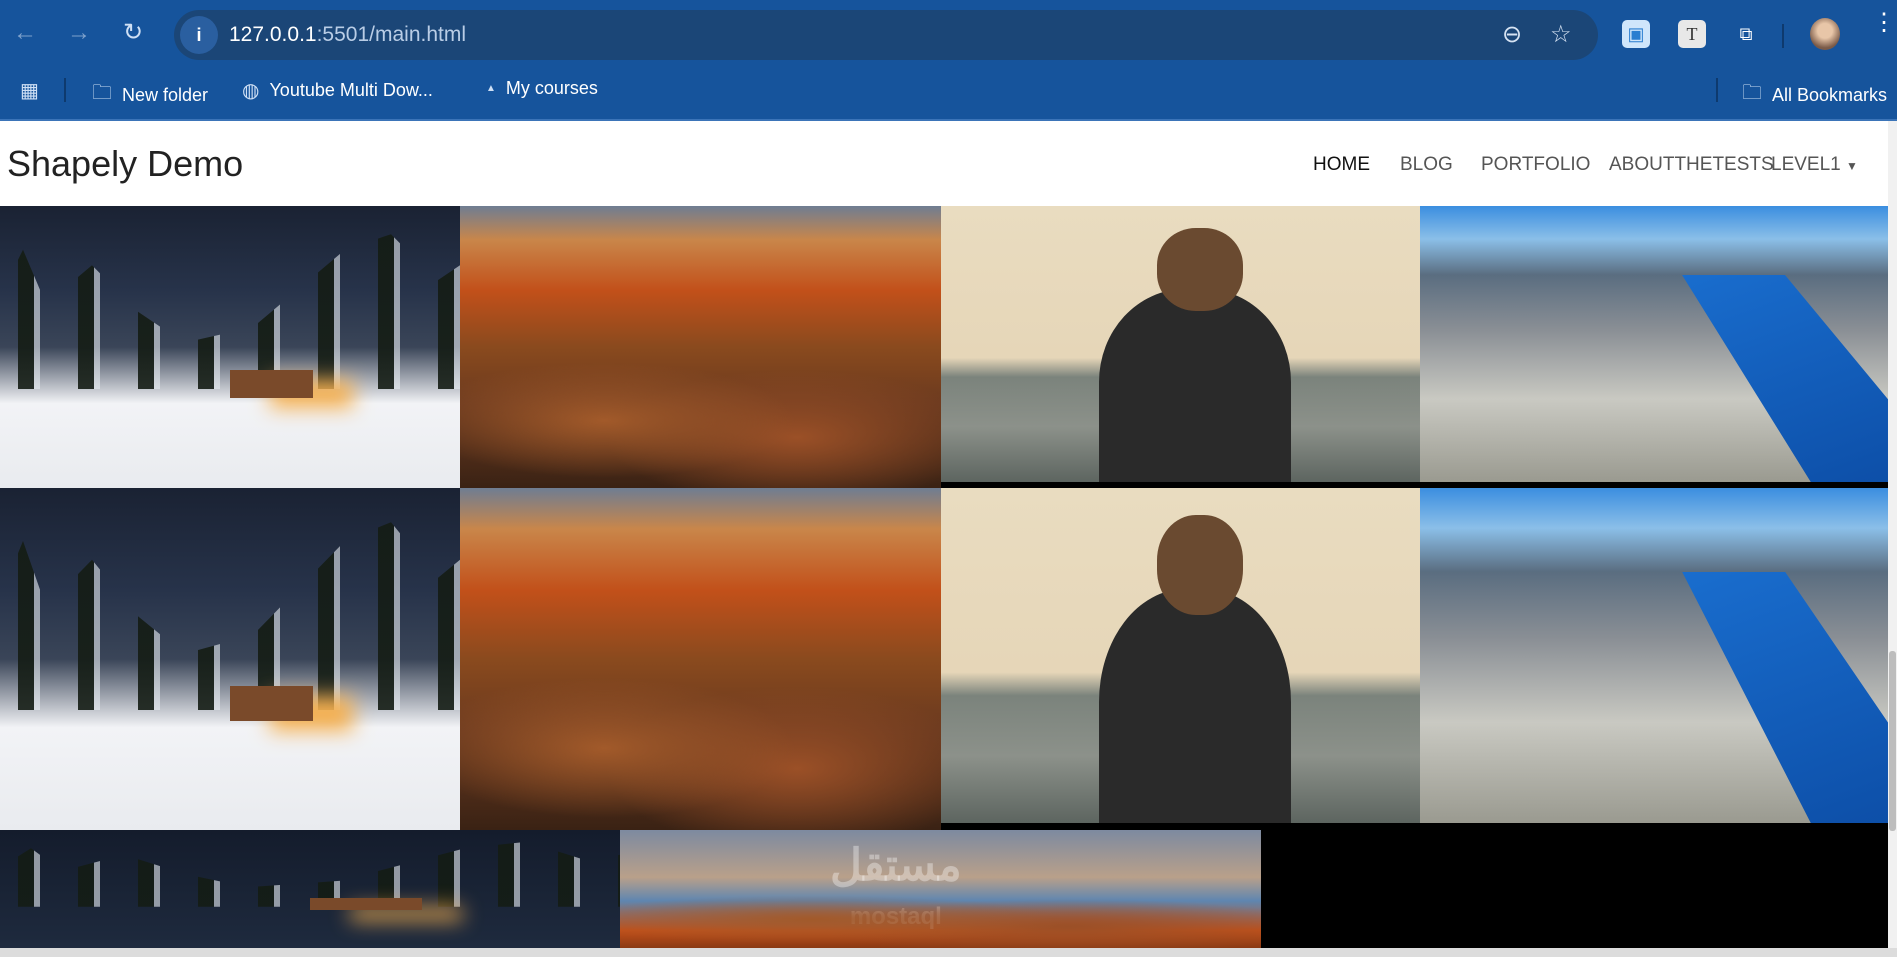  What do you see at coordinates (1574, 889) in the screenshot?
I see `gallery-empty-area` at bounding box center [1574, 889].